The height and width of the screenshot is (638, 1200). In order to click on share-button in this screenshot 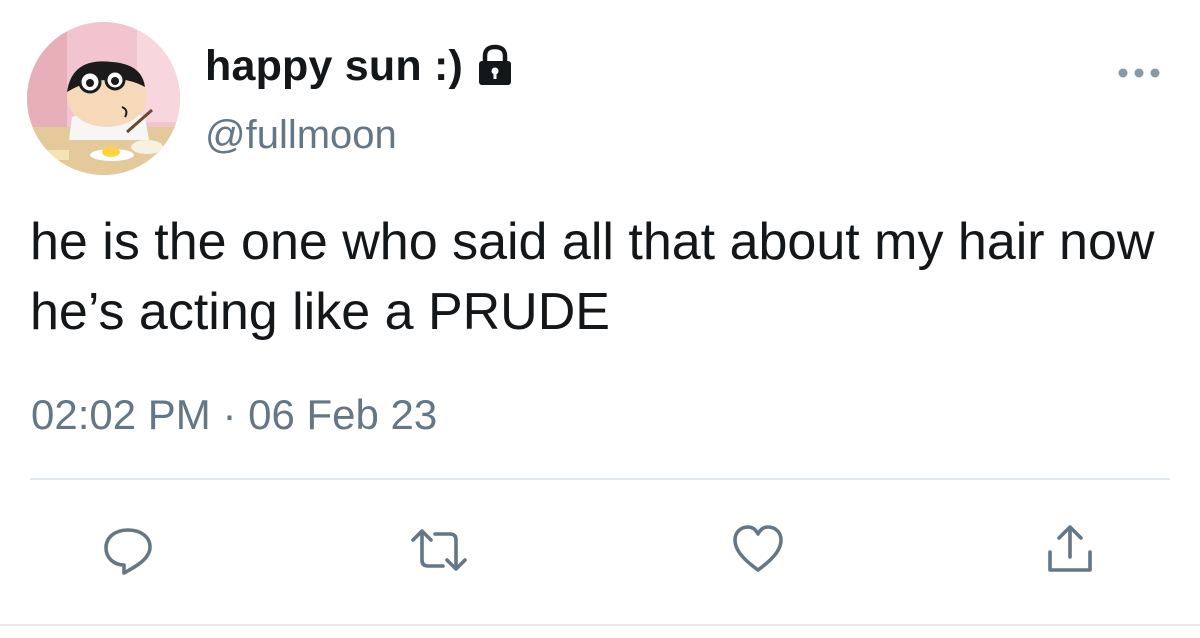, I will do `click(1070, 550)`.